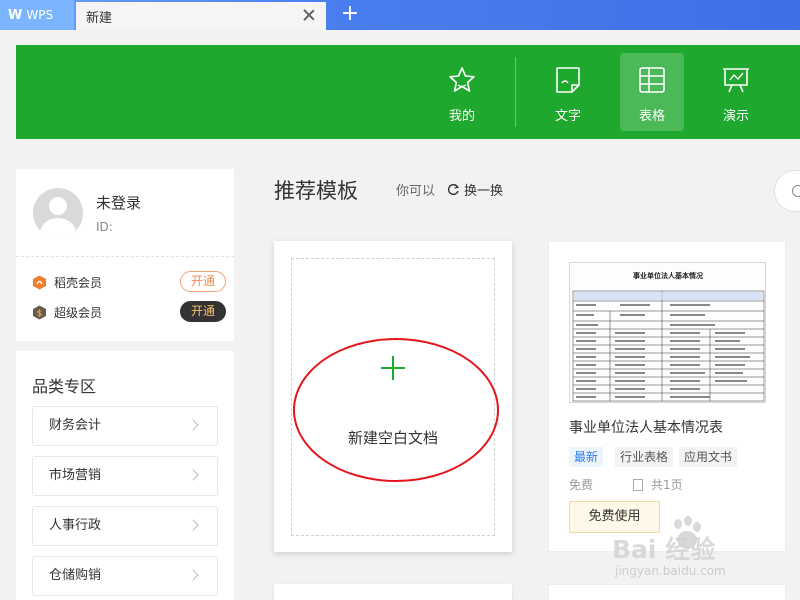 Image resolution: width=800 pixels, height=600 pixels. What do you see at coordinates (39, 282) in the screenshot?
I see `docer-icon` at bounding box center [39, 282].